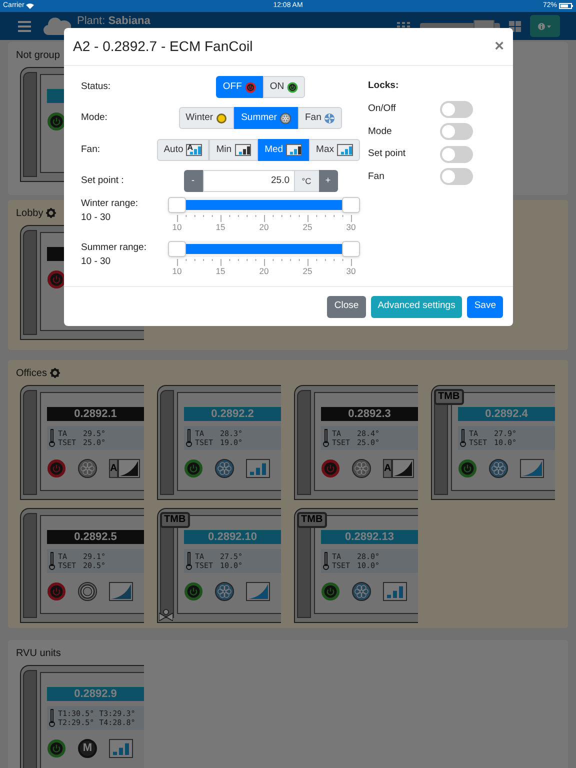 This screenshot has width=576, height=768. I want to click on modal-title: A2 - 0.2892.7 - ECM FanCoil, so click(163, 46).